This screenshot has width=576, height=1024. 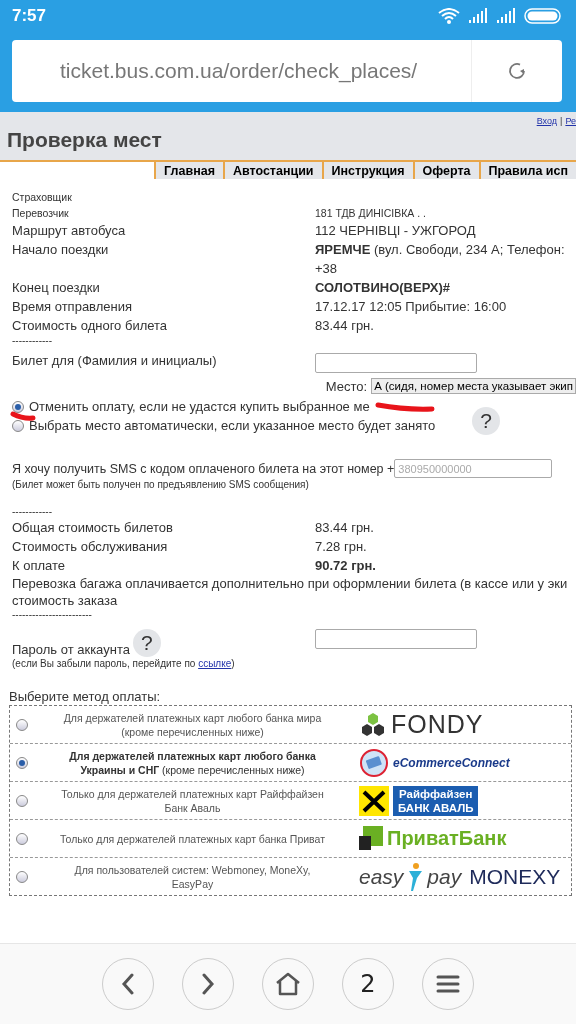 What do you see at coordinates (515, 876) in the screenshot?
I see `logo-text: MONEXY` at bounding box center [515, 876].